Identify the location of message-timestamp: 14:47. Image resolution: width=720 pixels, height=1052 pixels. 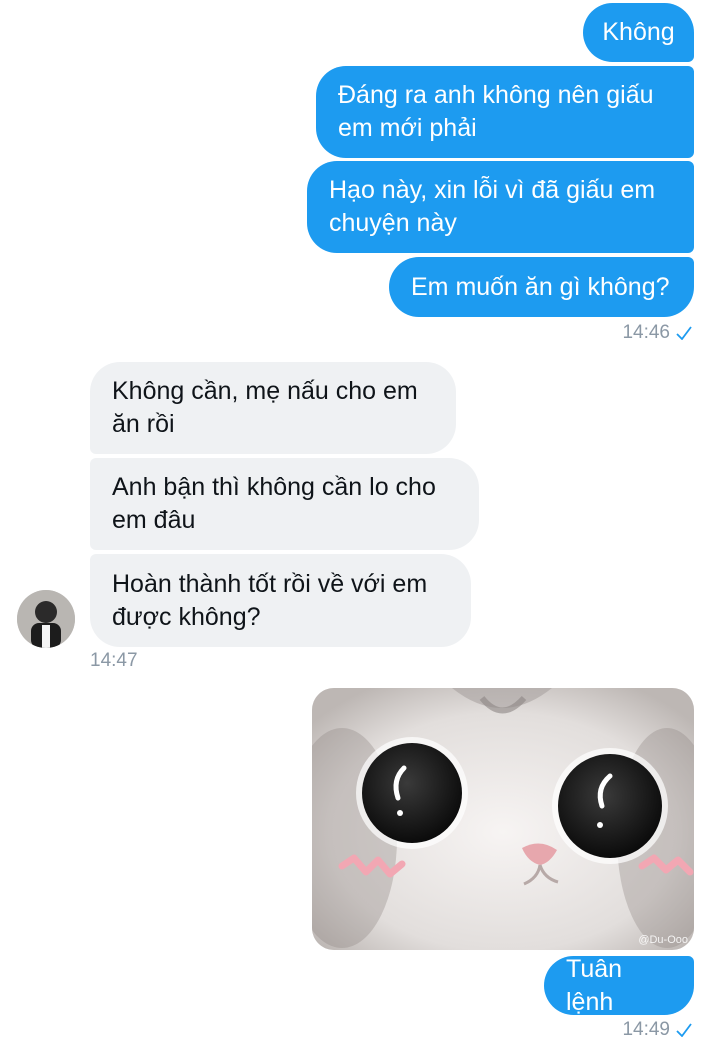
(114, 661).